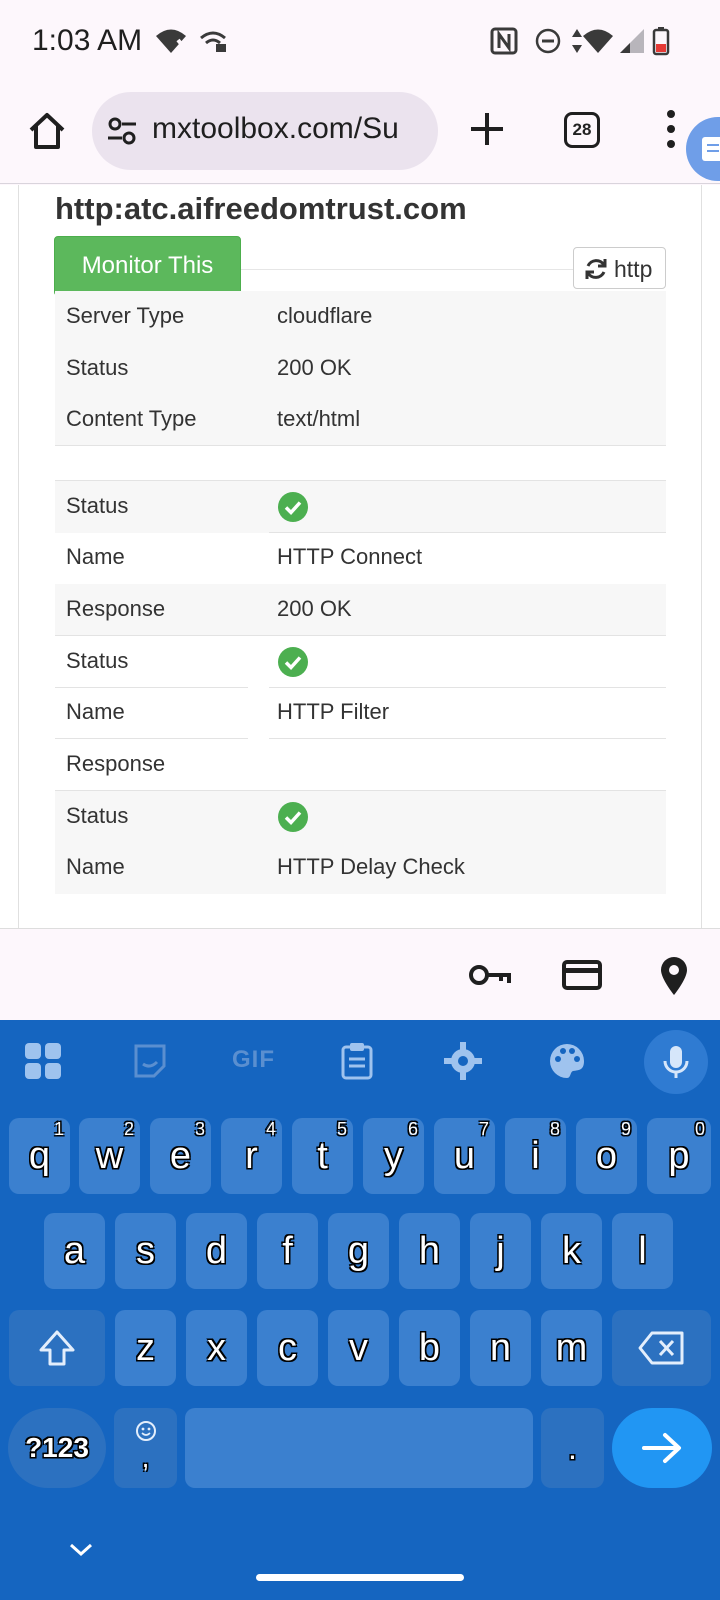 The width and height of the screenshot is (720, 1600). Describe the element at coordinates (261, 208) in the screenshot. I see `page-title: http:atc.aifreedomtrust.com` at that location.